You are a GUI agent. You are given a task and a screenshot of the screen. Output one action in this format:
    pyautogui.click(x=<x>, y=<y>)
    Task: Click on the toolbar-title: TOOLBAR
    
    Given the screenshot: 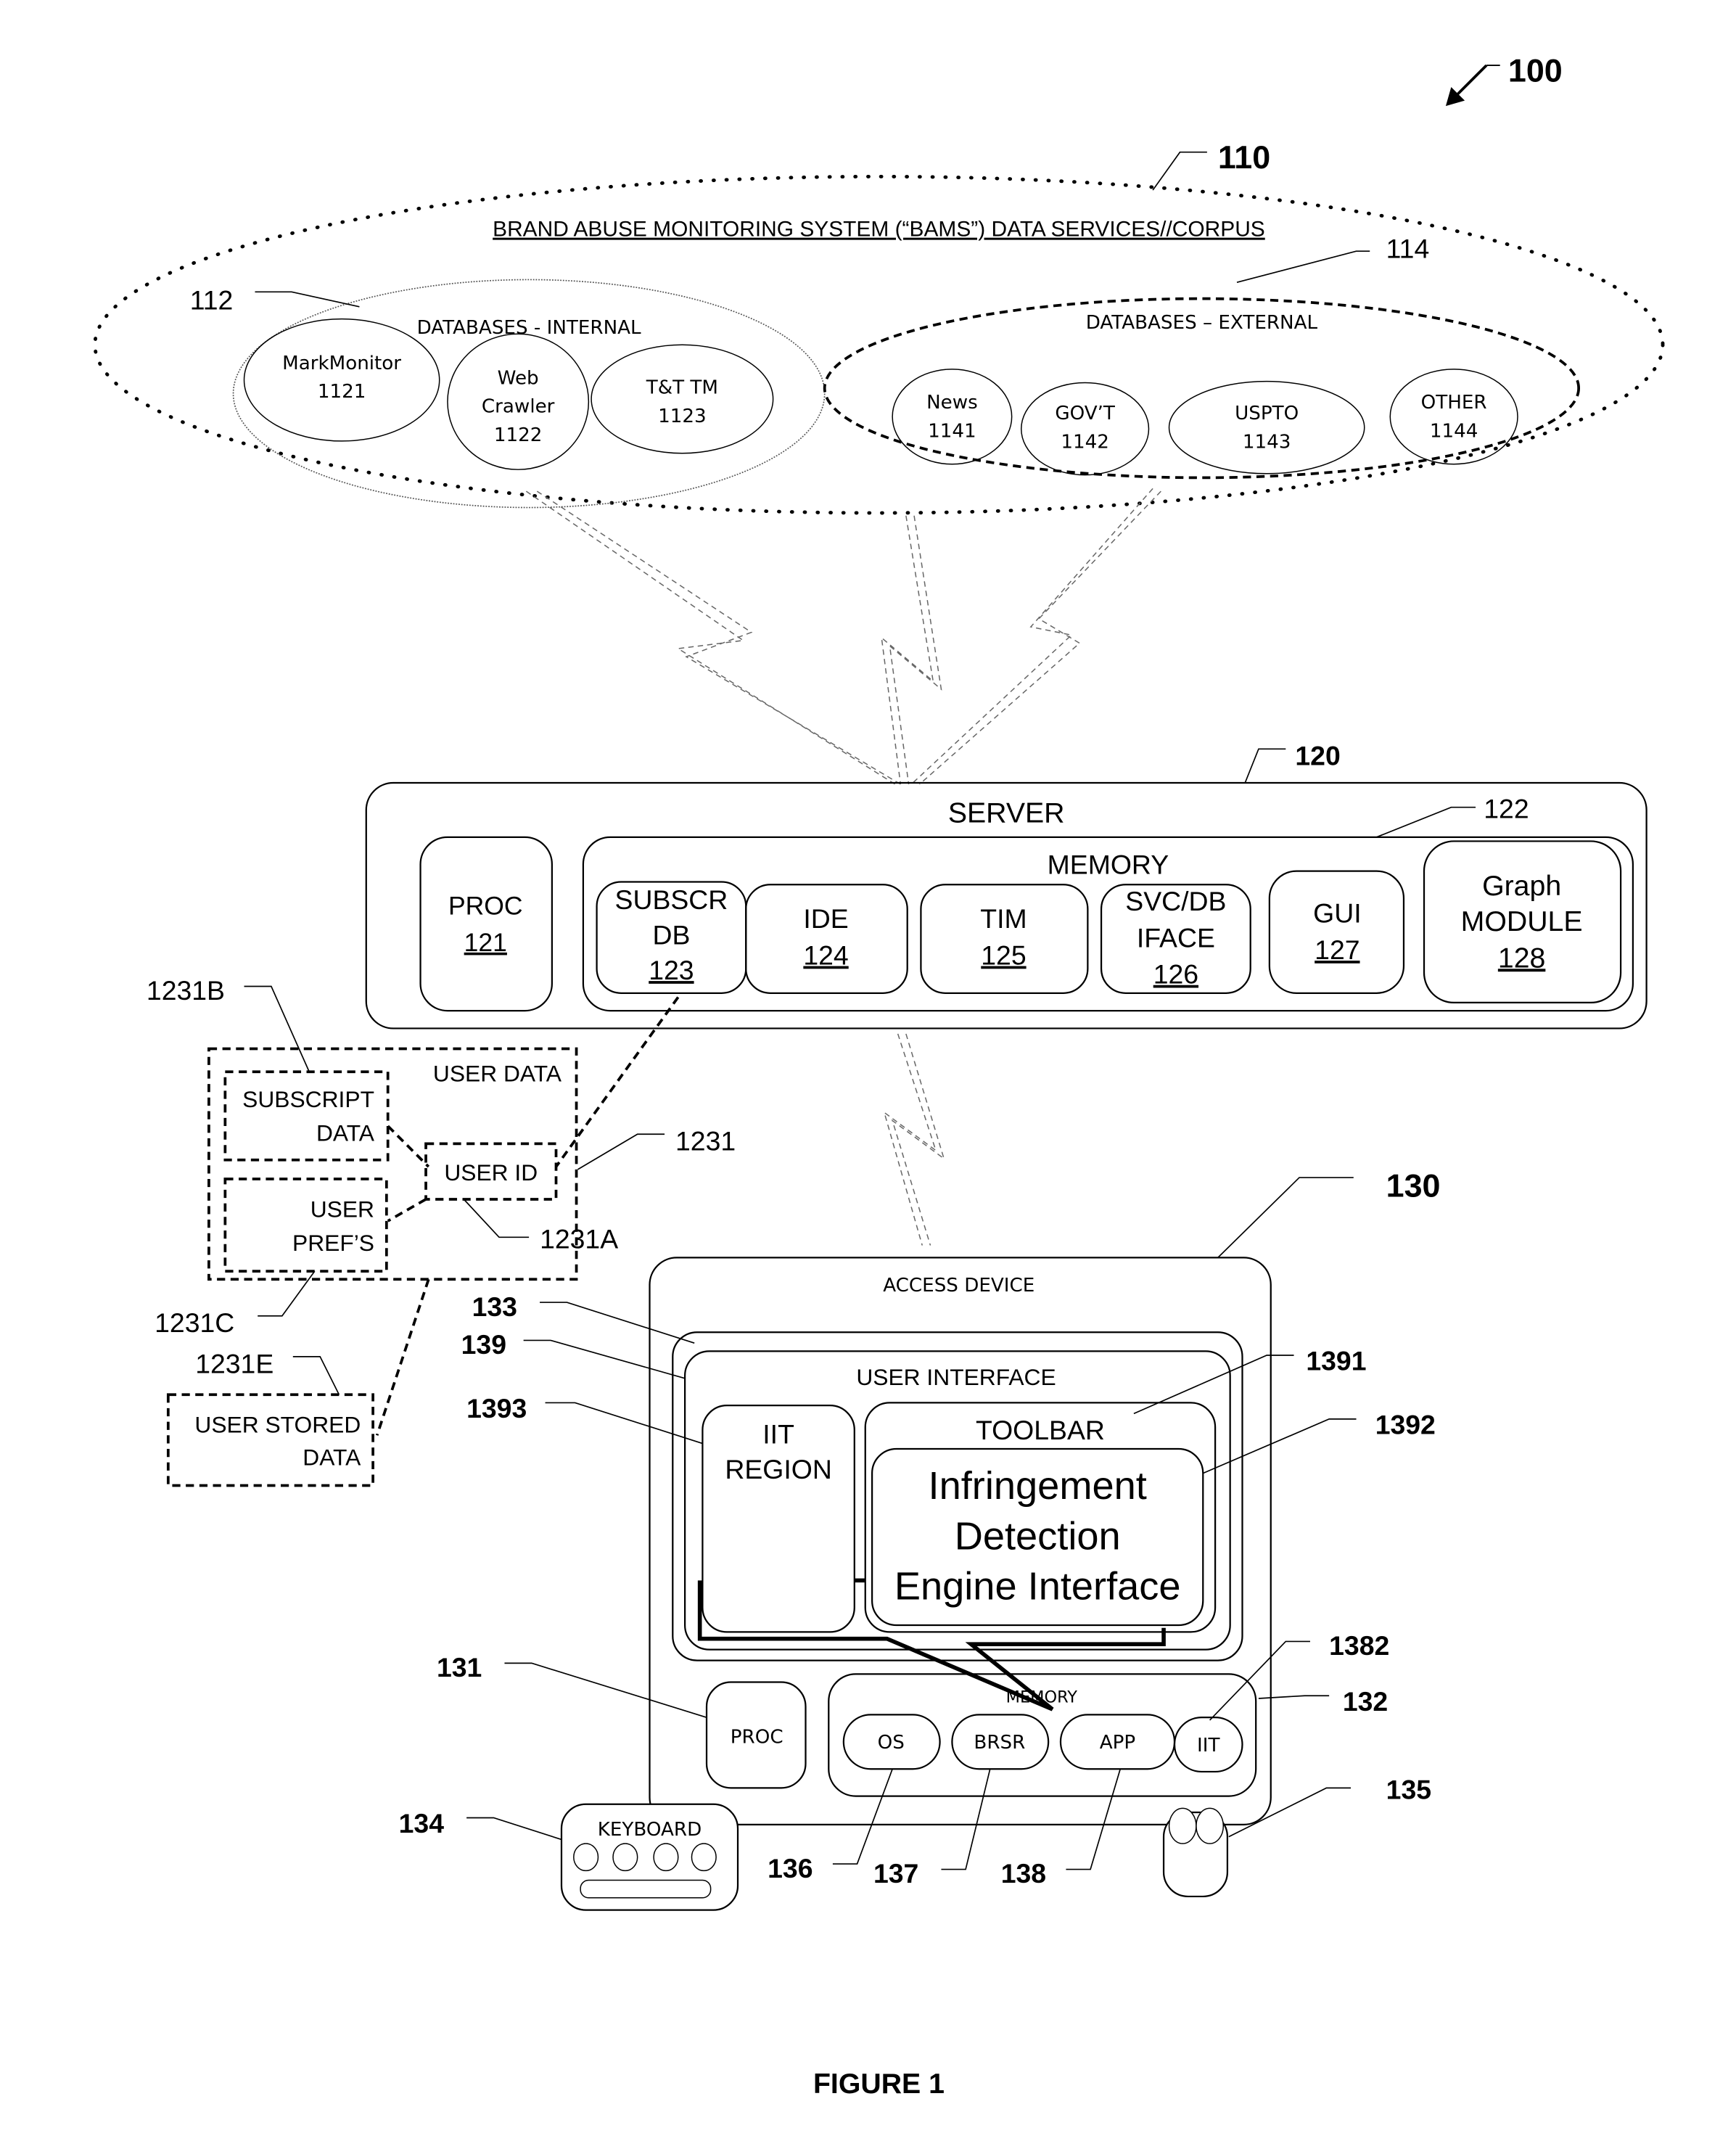 What is the action you would take?
    pyautogui.click(x=1040, y=1430)
    